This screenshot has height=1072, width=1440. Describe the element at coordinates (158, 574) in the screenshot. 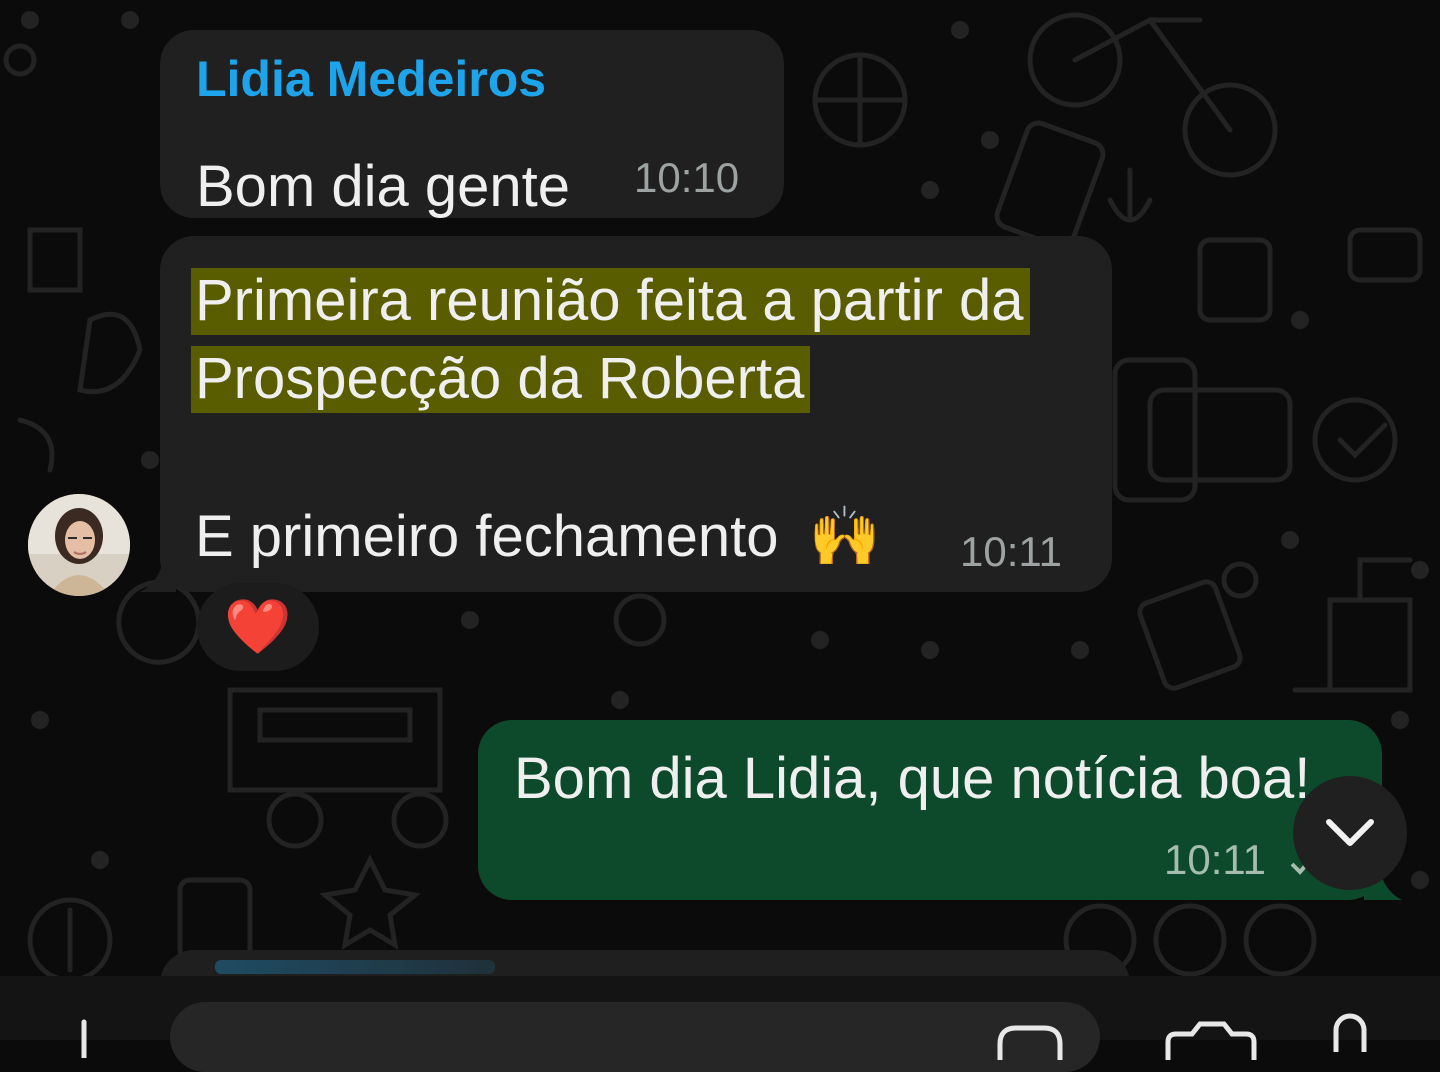

I see `bubble-tail` at that location.